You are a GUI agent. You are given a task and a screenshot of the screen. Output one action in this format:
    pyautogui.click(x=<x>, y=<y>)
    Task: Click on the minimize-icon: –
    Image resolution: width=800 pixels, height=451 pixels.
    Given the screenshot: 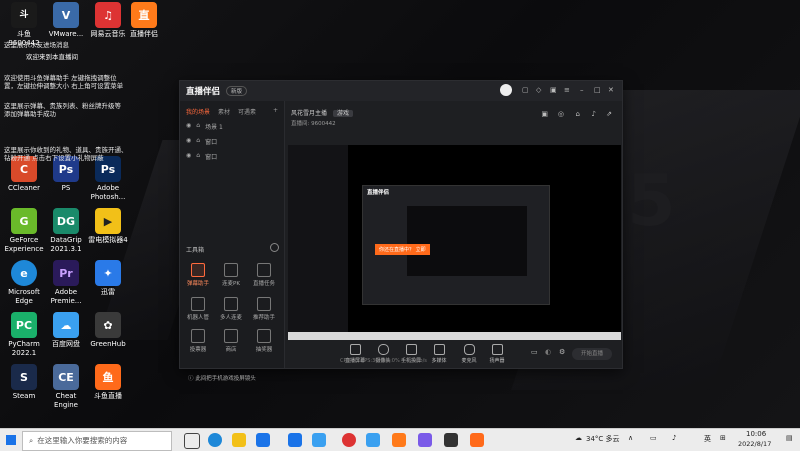 What is the action you would take?
    pyautogui.click(x=582, y=90)
    